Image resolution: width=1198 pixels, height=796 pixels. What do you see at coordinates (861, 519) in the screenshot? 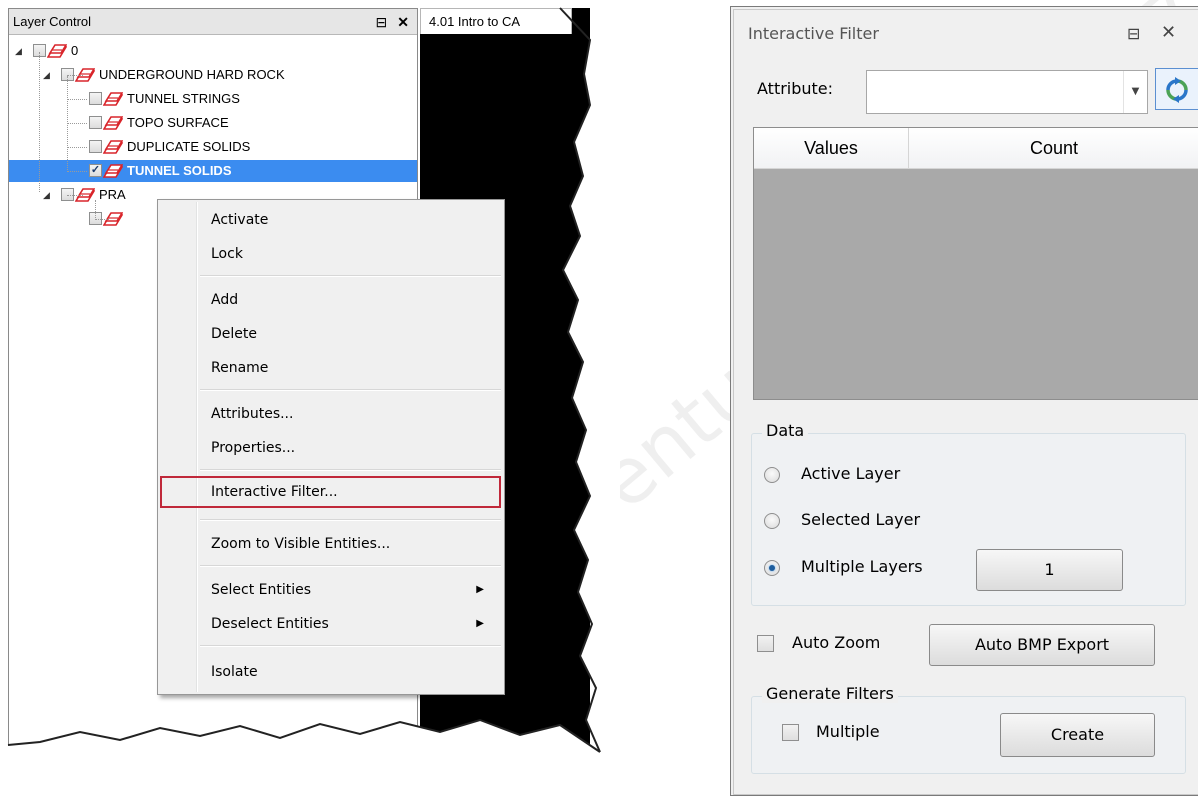
I see `option-label: Selected Layer` at bounding box center [861, 519].